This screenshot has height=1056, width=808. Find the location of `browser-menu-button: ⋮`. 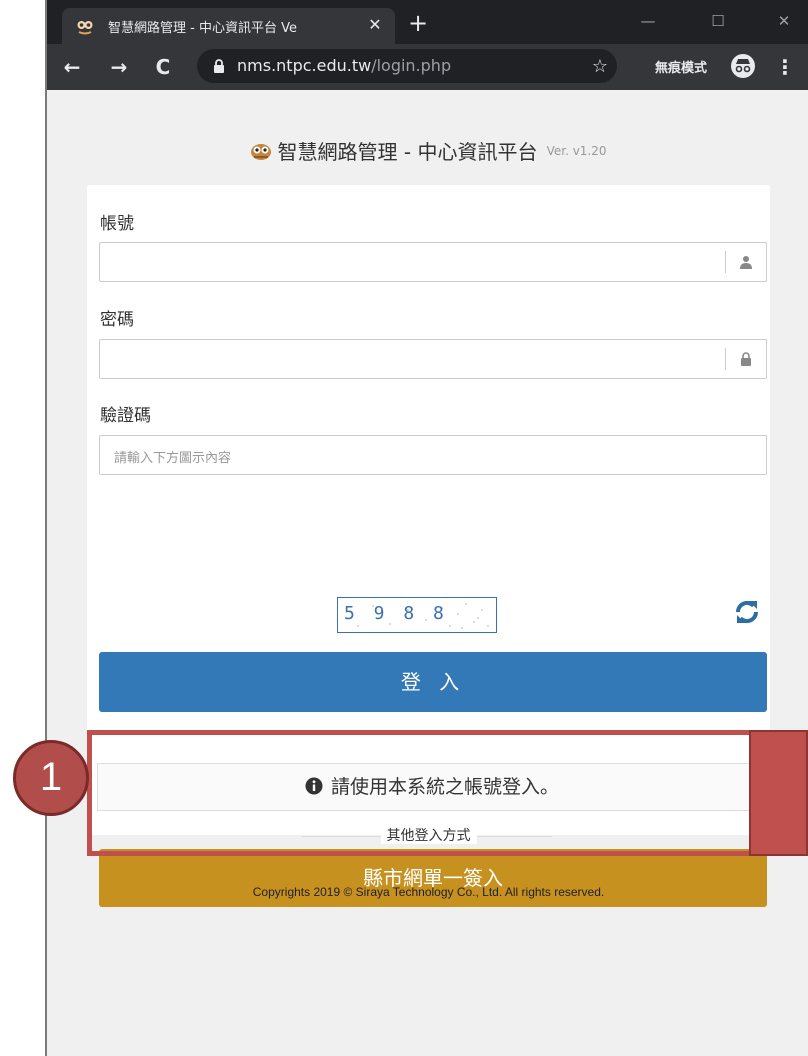

browser-menu-button: ⋮ is located at coordinates (785, 67).